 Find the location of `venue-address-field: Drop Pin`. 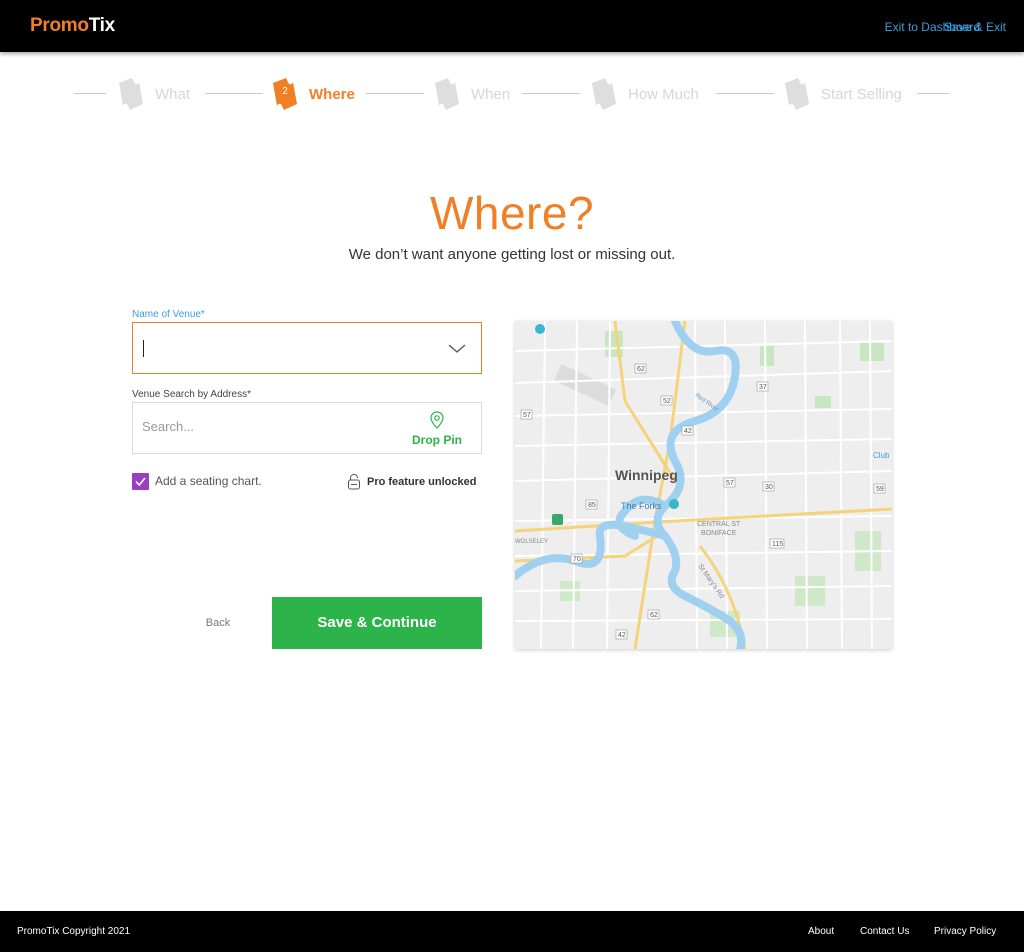

venue-address-field: Drop Pin is located at coordinates (307, 428).